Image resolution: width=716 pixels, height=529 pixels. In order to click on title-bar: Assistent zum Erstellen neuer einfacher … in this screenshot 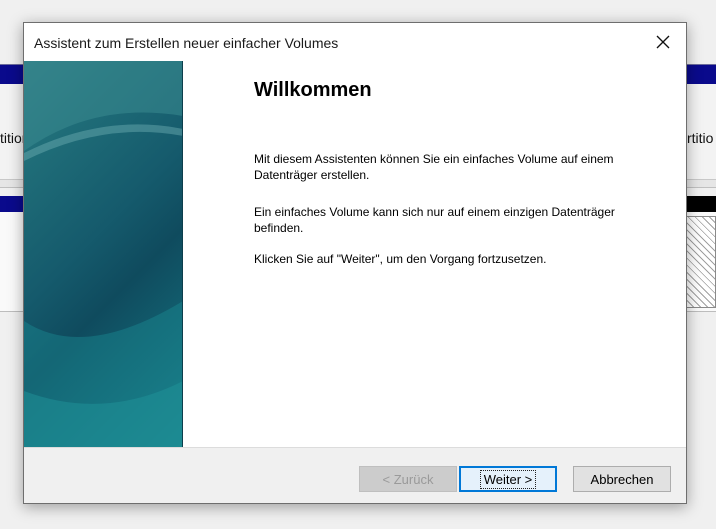, I will do `click(355, 42)`.